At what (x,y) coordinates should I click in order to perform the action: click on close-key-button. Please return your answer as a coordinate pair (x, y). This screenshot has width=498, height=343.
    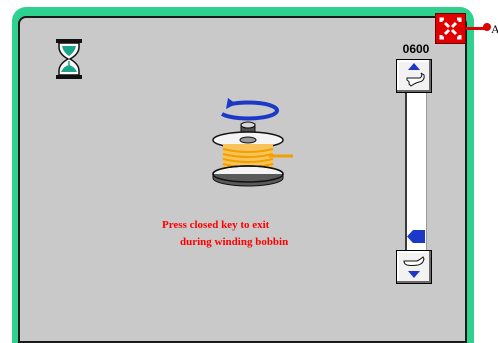
    Looking at the image, I should click on (450, 28).